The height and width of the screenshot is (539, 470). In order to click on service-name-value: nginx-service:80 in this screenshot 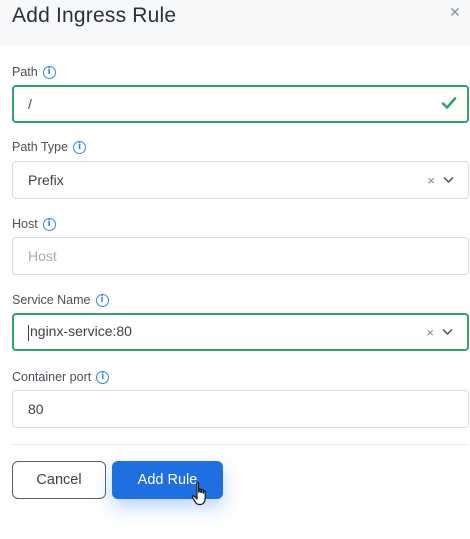, I will do `click(247, 332)`.